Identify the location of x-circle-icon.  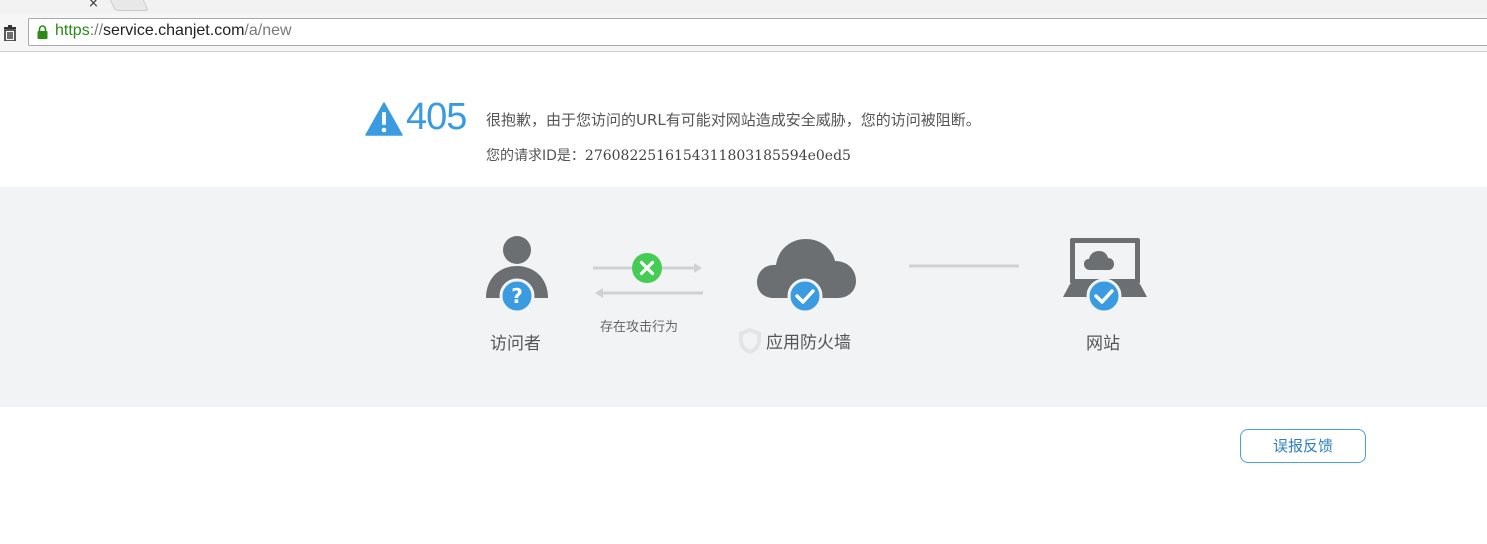
(647, 268).